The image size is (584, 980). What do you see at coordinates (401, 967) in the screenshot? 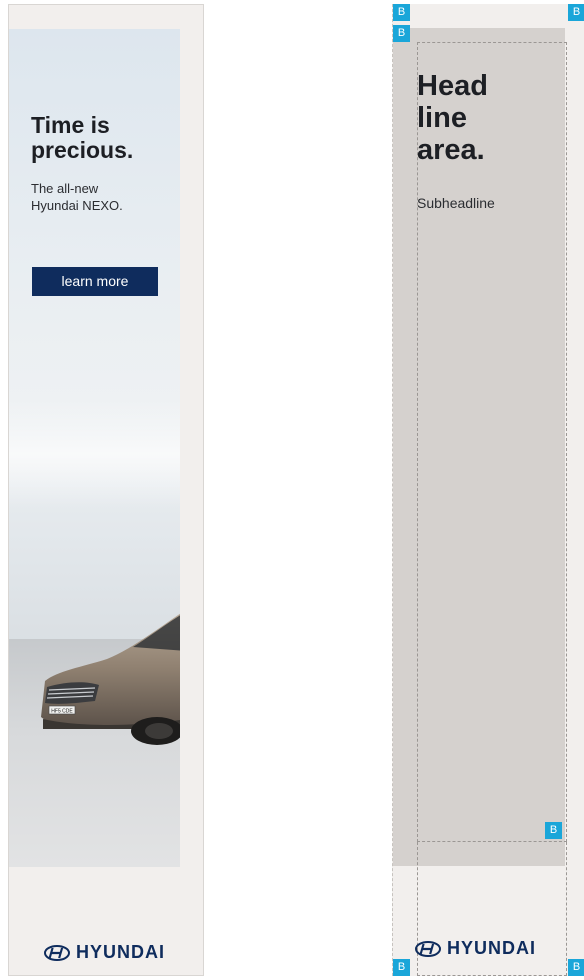
I see `bleed-badge-bottom-left: B` at bounding box center [401, 967].